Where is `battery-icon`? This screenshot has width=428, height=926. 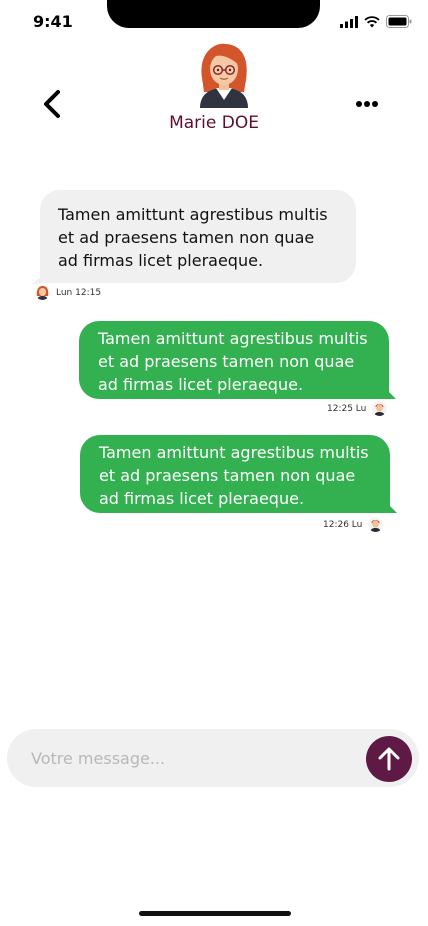
battery-icon is located at coordinates (399, 21).